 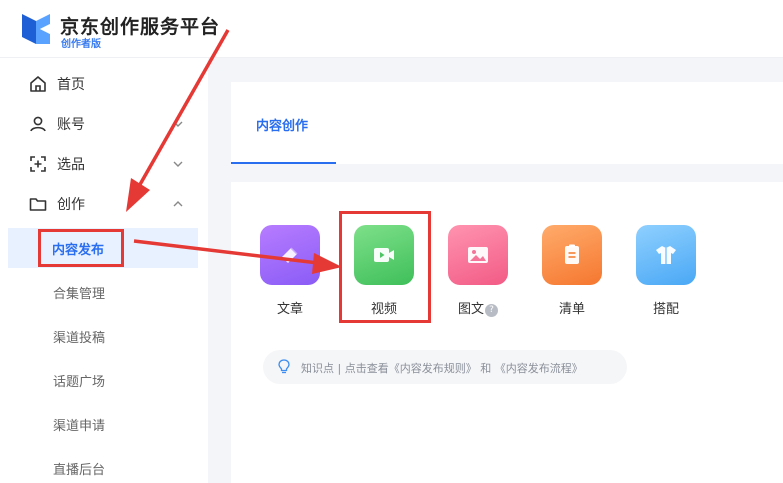 I want to click on article-tile, so click(x=290, y=255).